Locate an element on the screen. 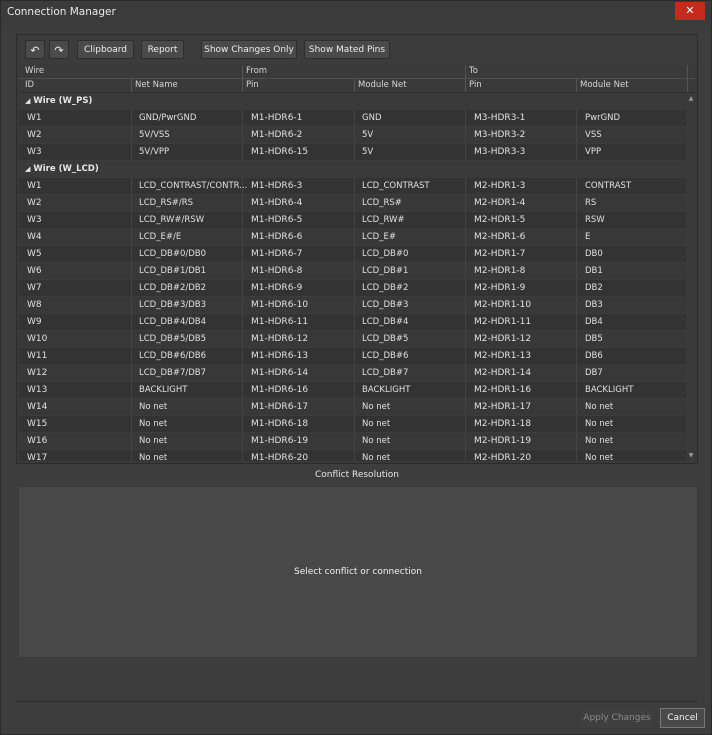  col-from-module-net: Module Net is located at coordinates (382, 85).